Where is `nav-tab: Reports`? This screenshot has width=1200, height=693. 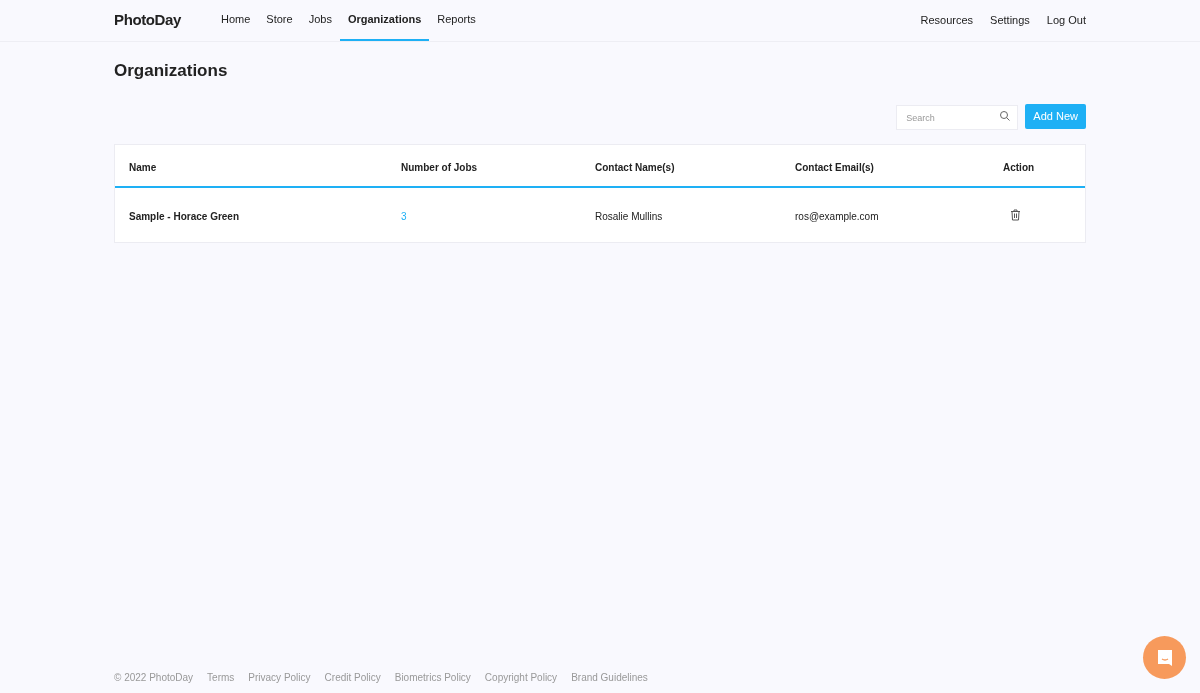
nav-tab: Reports is located at coordinates (456, 20).